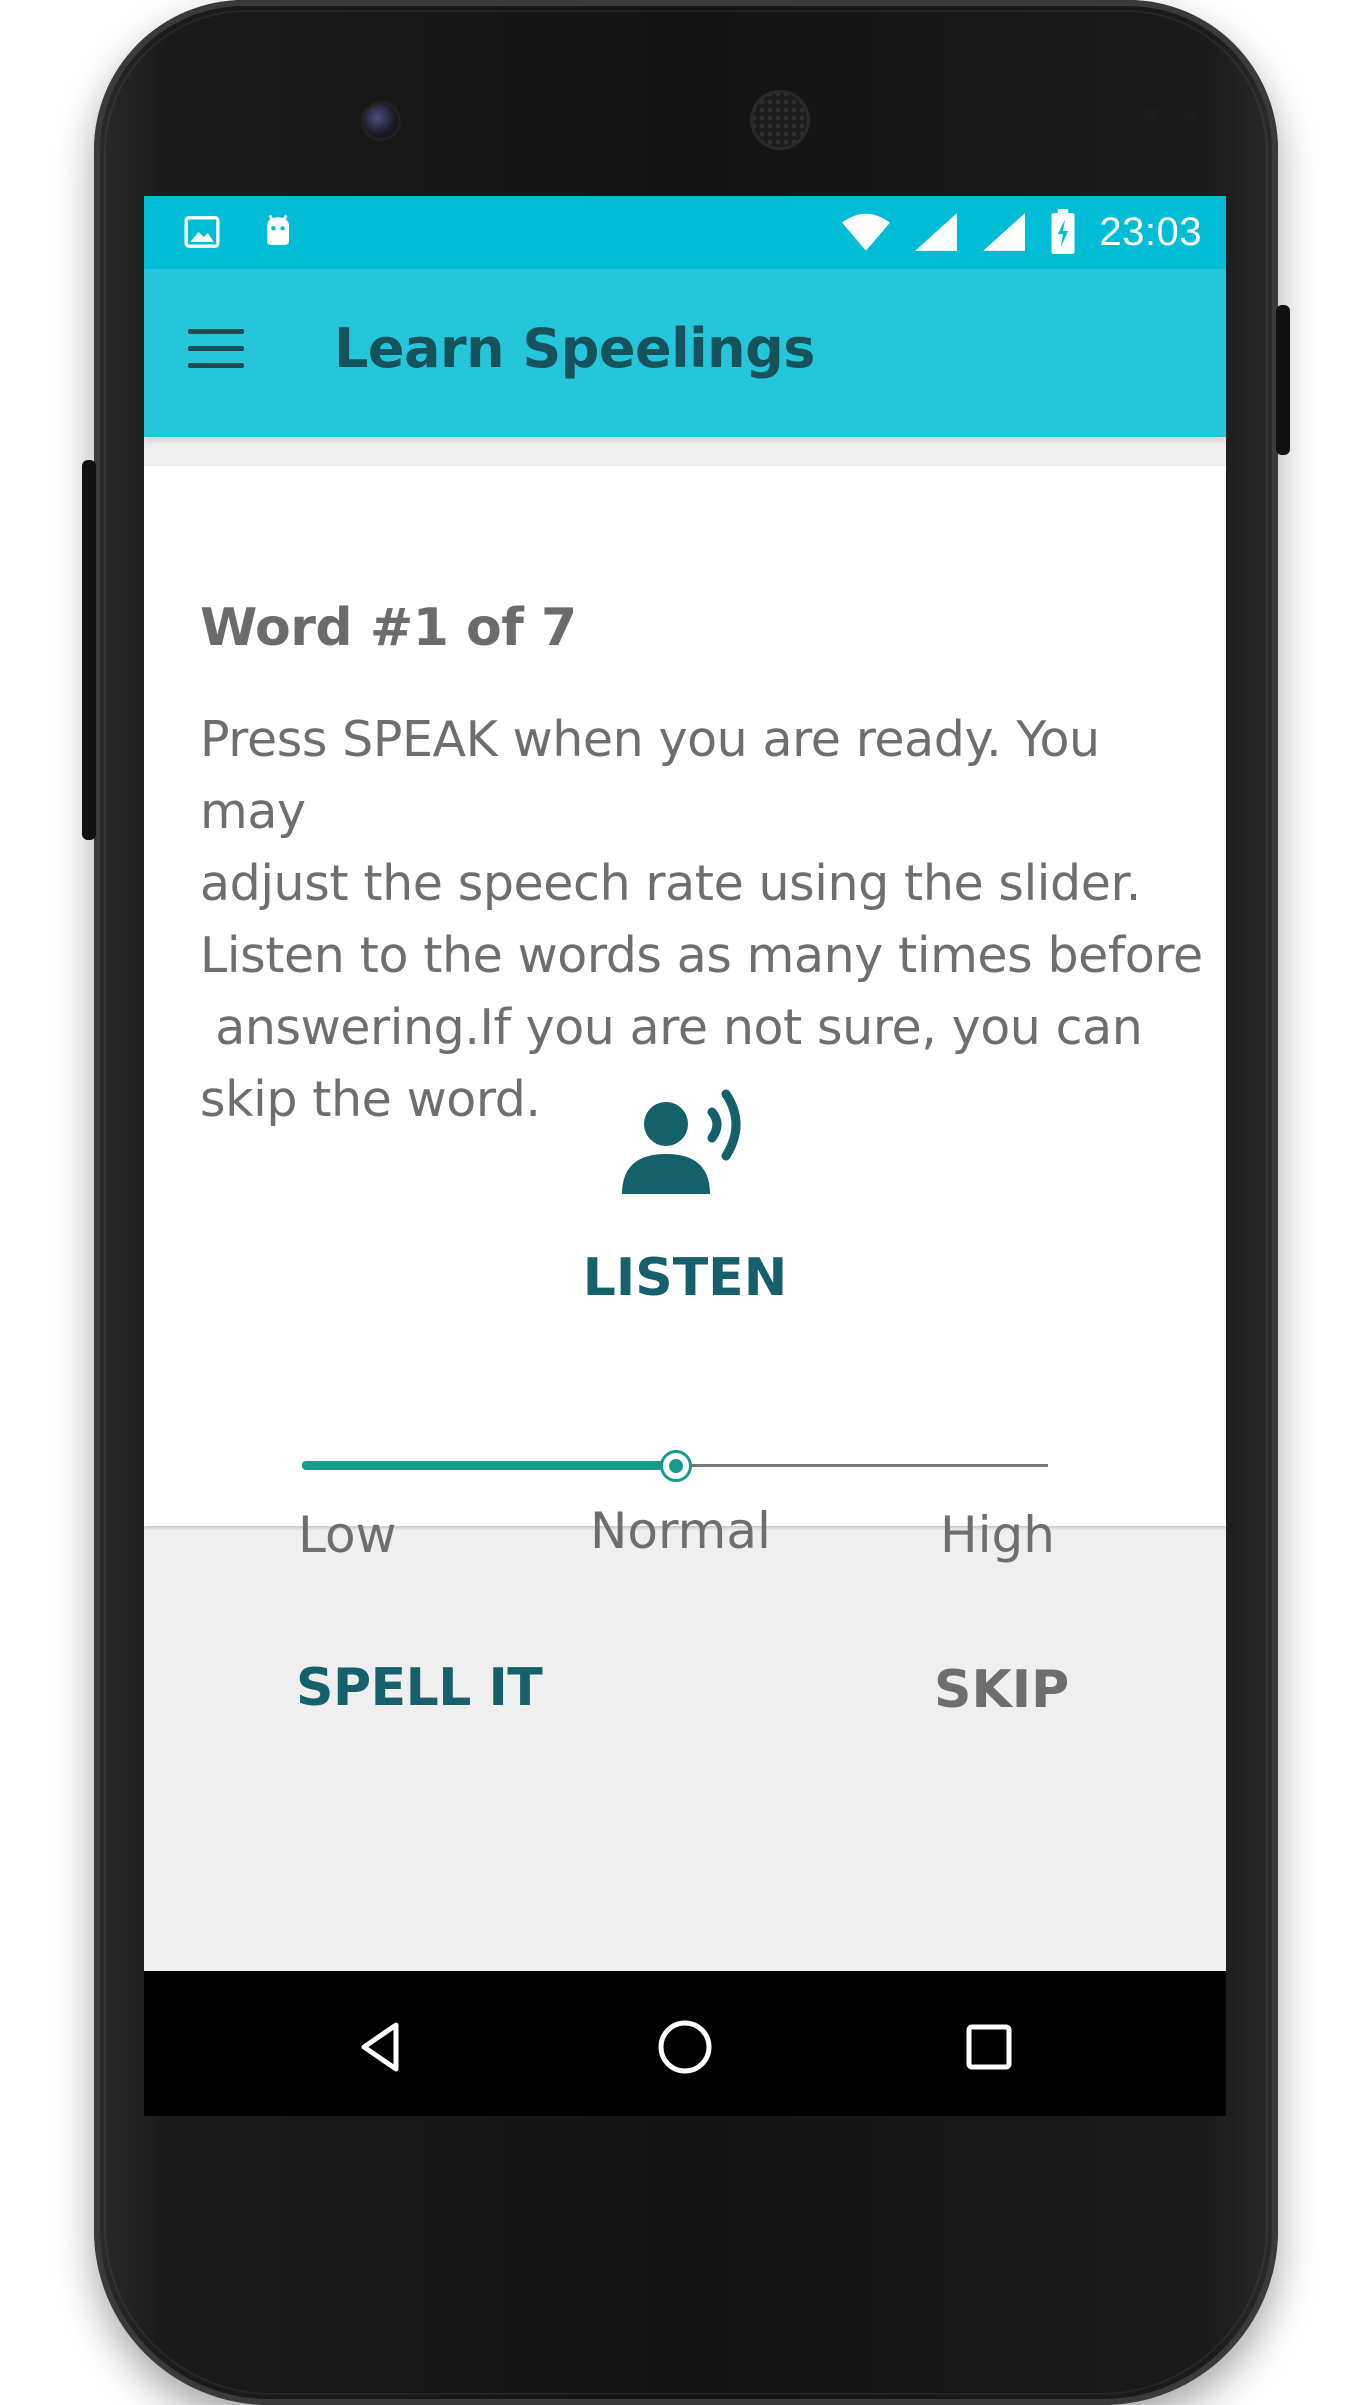  What do you see at coordinates (685, 2047) in the screenshot?
I see `home-icon` at bounding box center [685, 2047].